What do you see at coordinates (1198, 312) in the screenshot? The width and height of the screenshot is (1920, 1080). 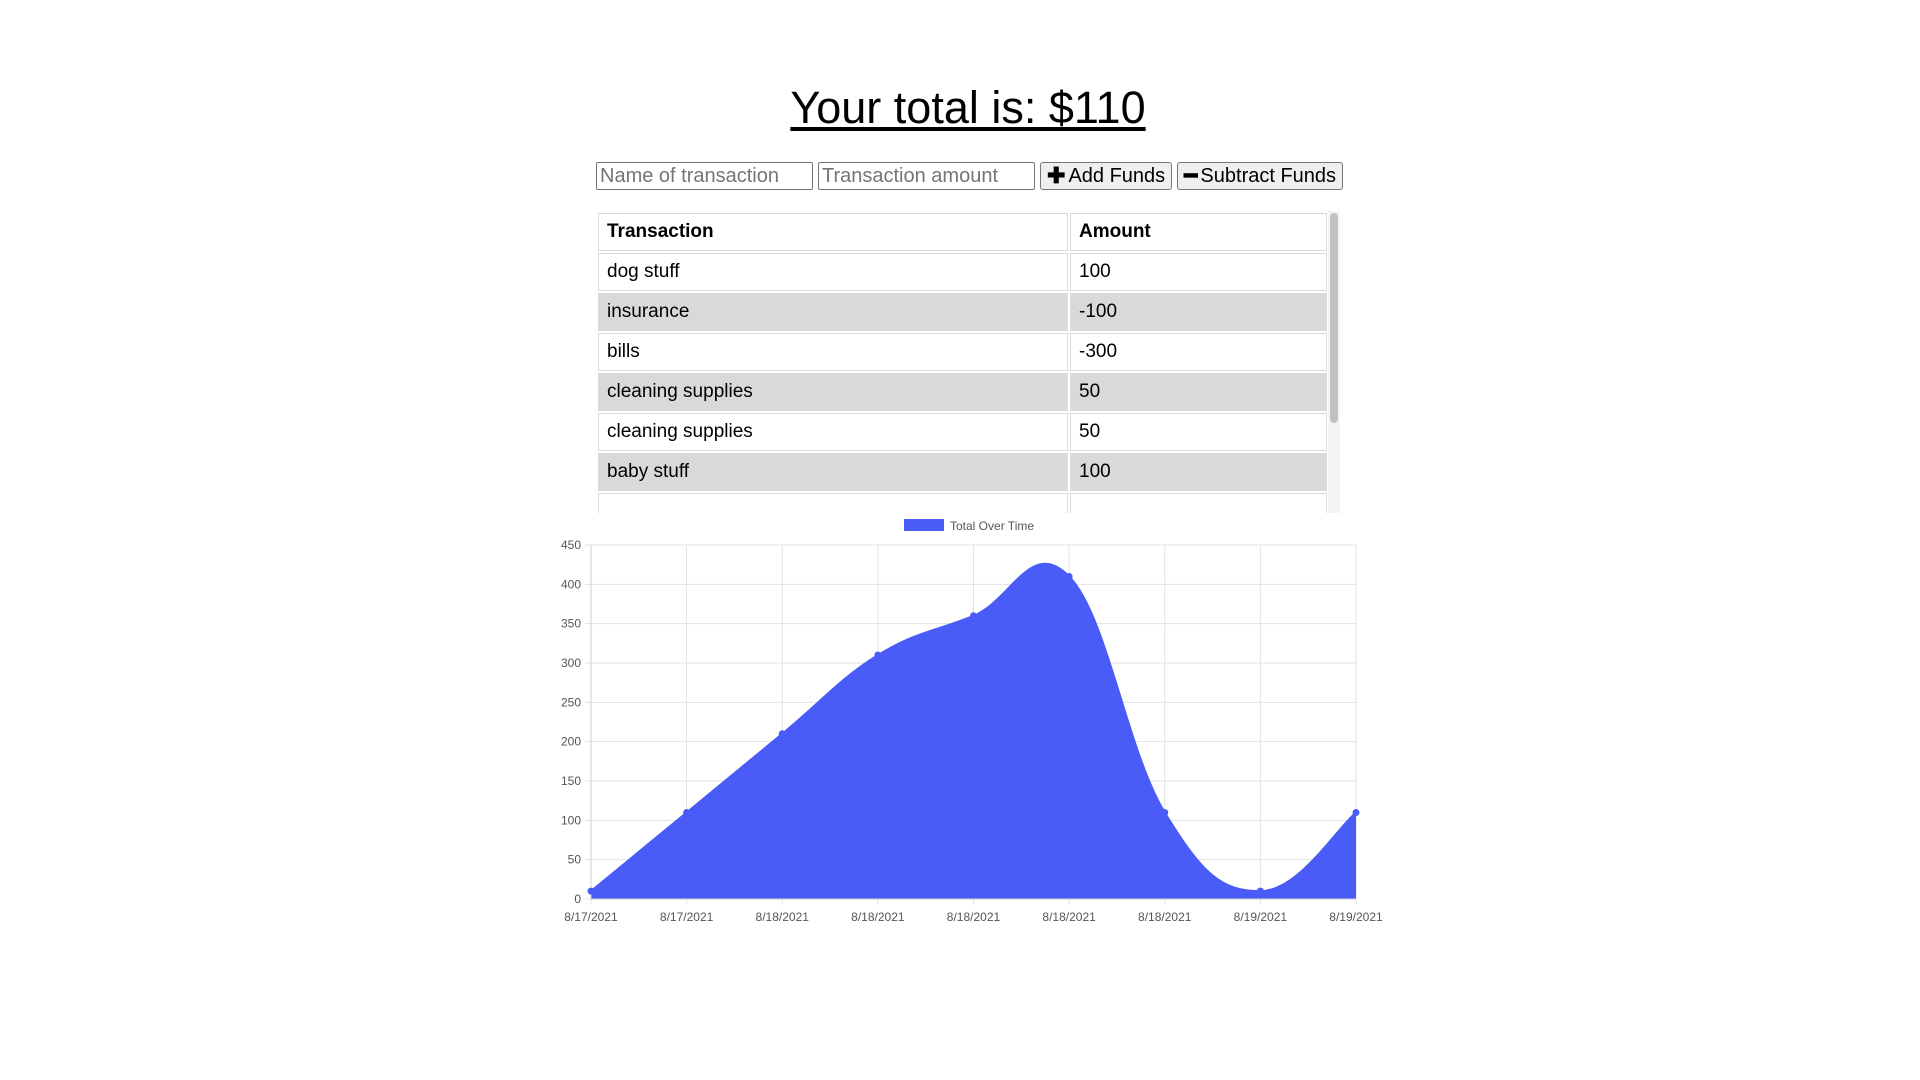 I see `transaction-amount-cell: -100` at bounding box center [1198, 312].